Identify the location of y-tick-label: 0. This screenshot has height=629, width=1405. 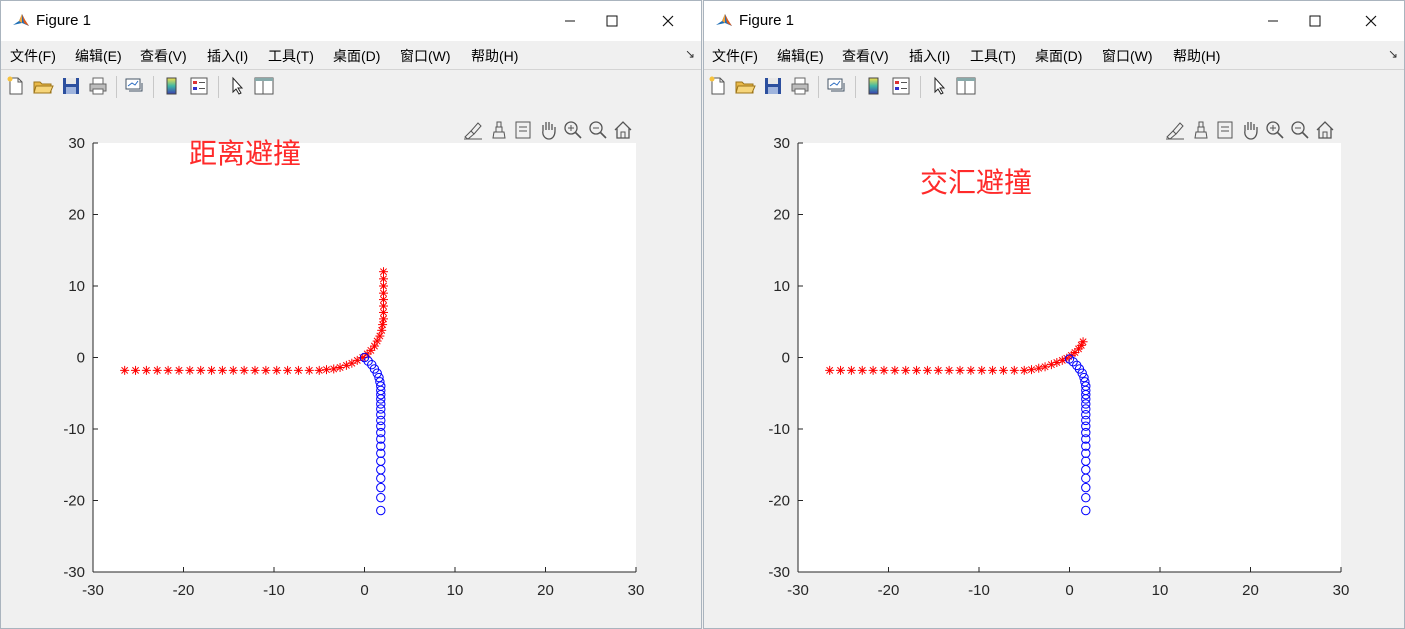
(786, 358).